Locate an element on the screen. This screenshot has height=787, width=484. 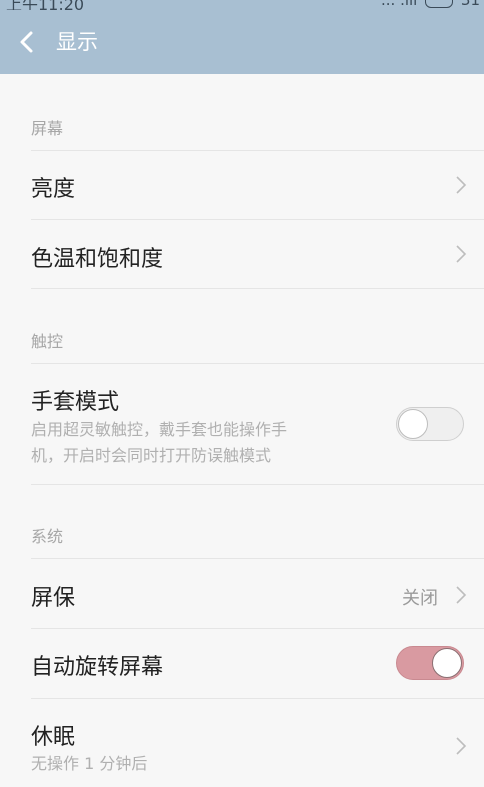
color-temperature-label: 色温和饱和度 is located at coordinates (97, 259).